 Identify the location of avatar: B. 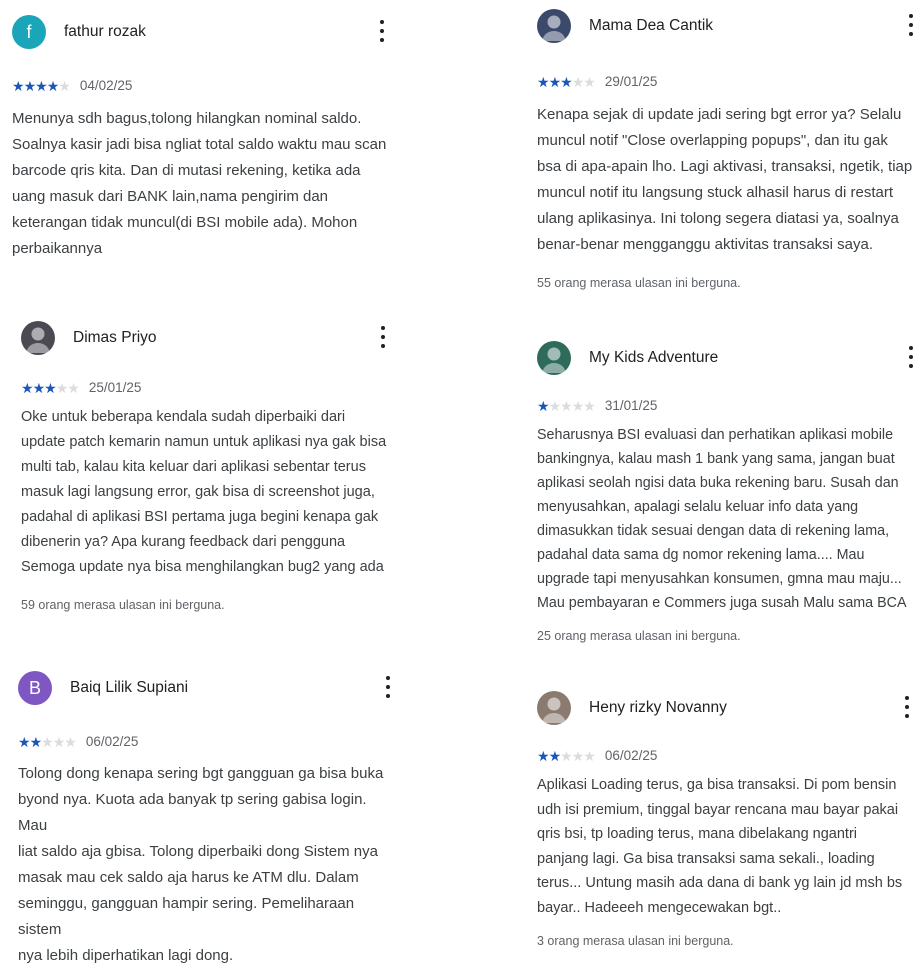
(35, 688).